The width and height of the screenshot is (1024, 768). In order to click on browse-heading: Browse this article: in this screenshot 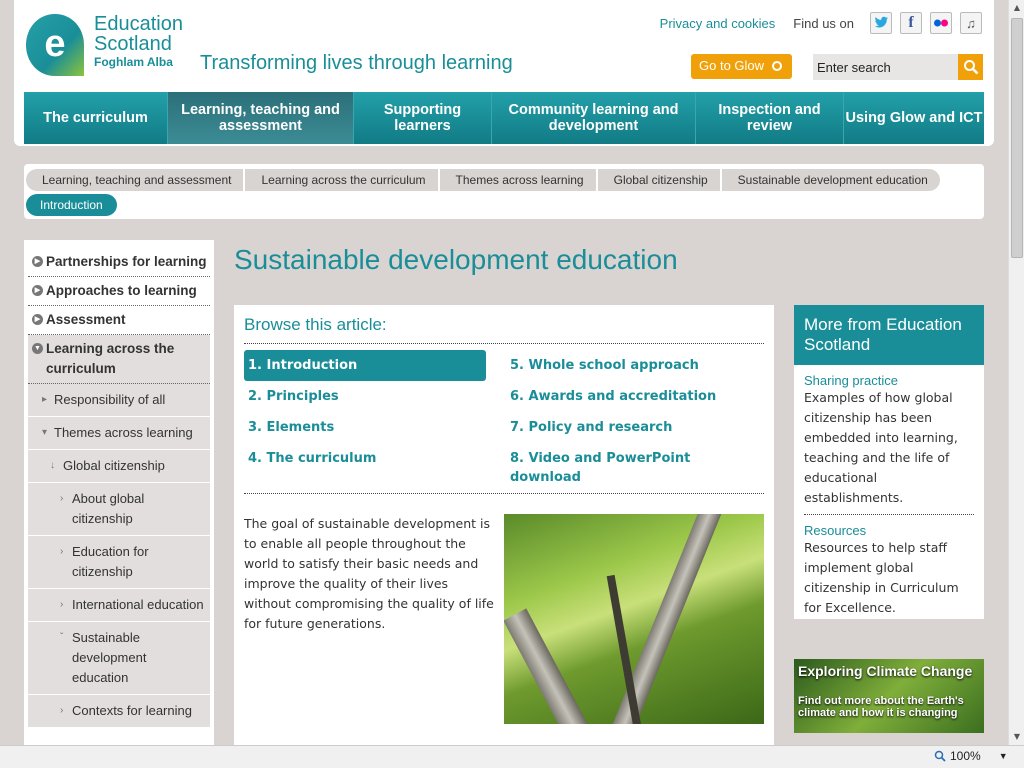, I will do `click(504, 329)`.